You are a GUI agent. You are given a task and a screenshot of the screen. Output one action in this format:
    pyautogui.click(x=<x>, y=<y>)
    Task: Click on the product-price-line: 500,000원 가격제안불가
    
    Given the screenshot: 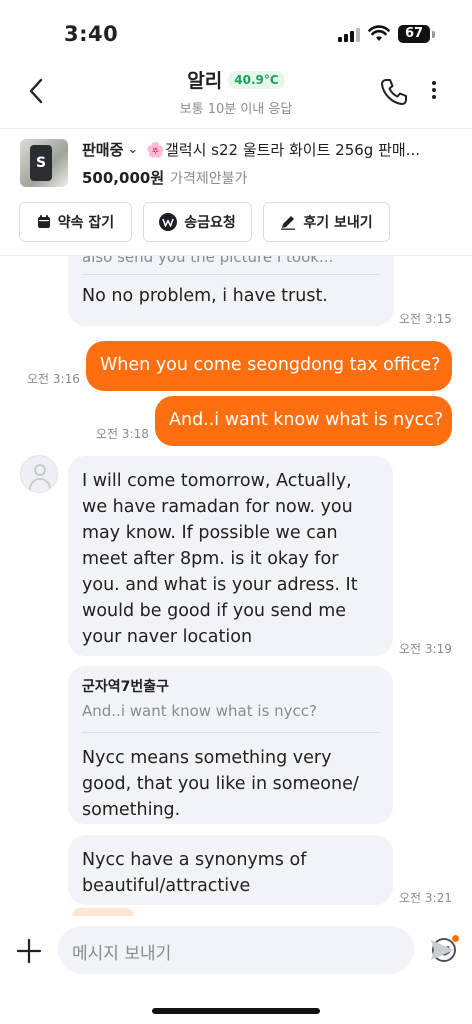 What is the action you would take?
    pyautogui.click(x=164, y=177)
    